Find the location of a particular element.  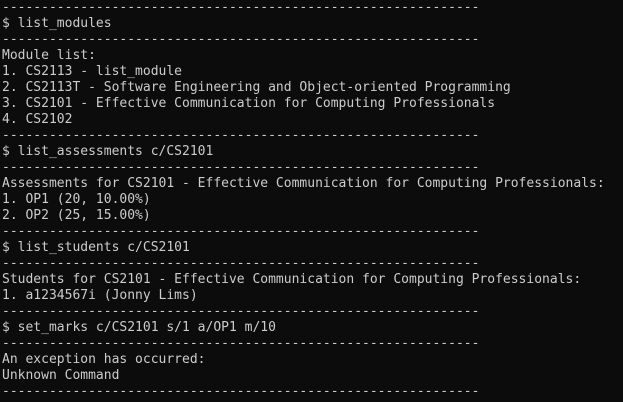

output-line: 1. CS2113 - list_module is located at coordinates (92, 71).